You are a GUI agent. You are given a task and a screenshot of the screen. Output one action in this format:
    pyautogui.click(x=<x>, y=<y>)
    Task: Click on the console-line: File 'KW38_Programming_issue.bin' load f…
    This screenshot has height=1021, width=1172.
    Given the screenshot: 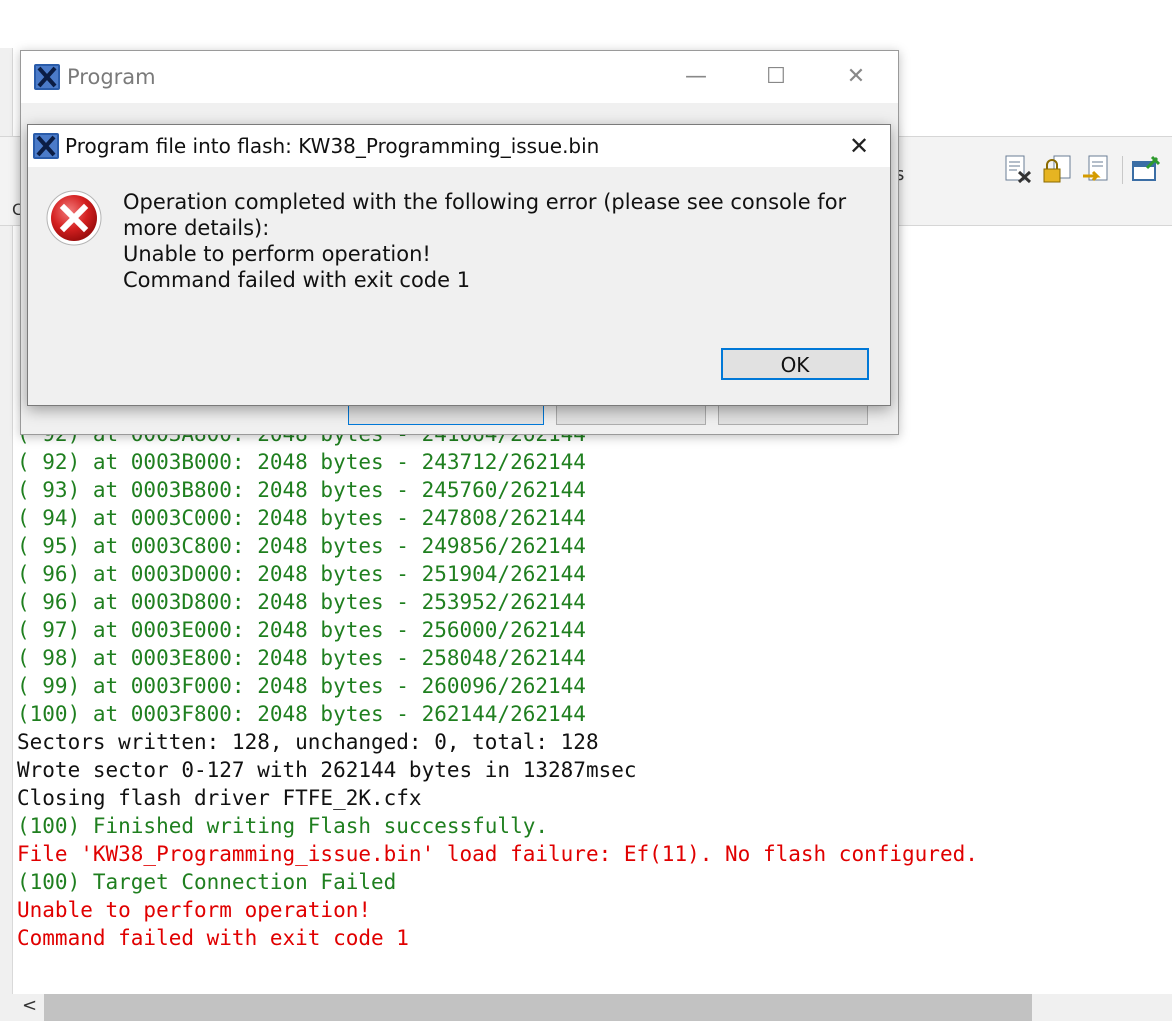 What is the action you would take?
    pyautogui.click(x=497, y=854)
    